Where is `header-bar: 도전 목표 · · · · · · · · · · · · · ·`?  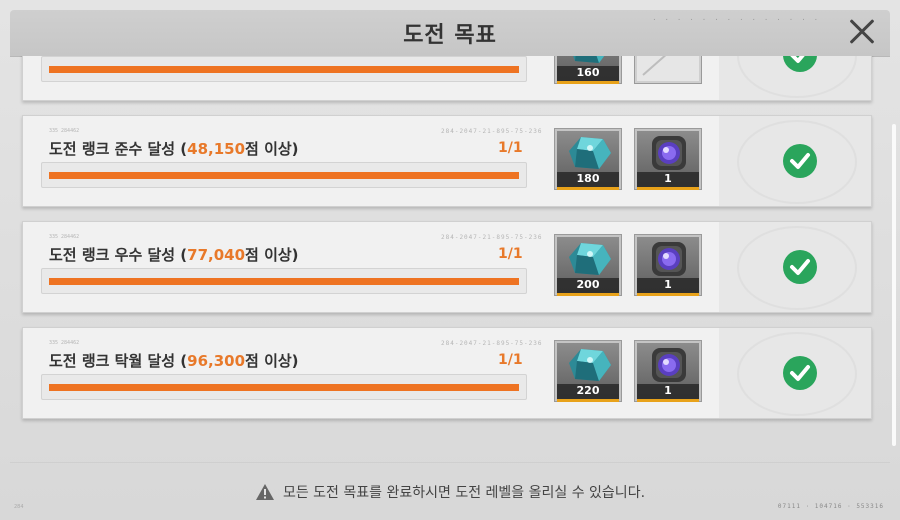 header-bar: 도전 목표 · · · · · · · · · · · · · · is located at coordinates (450, 33).